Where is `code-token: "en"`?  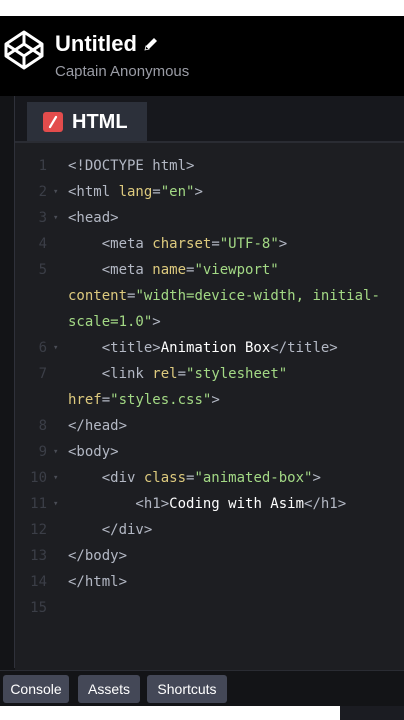 code-token: "en" is located at coordinates (177, 192).